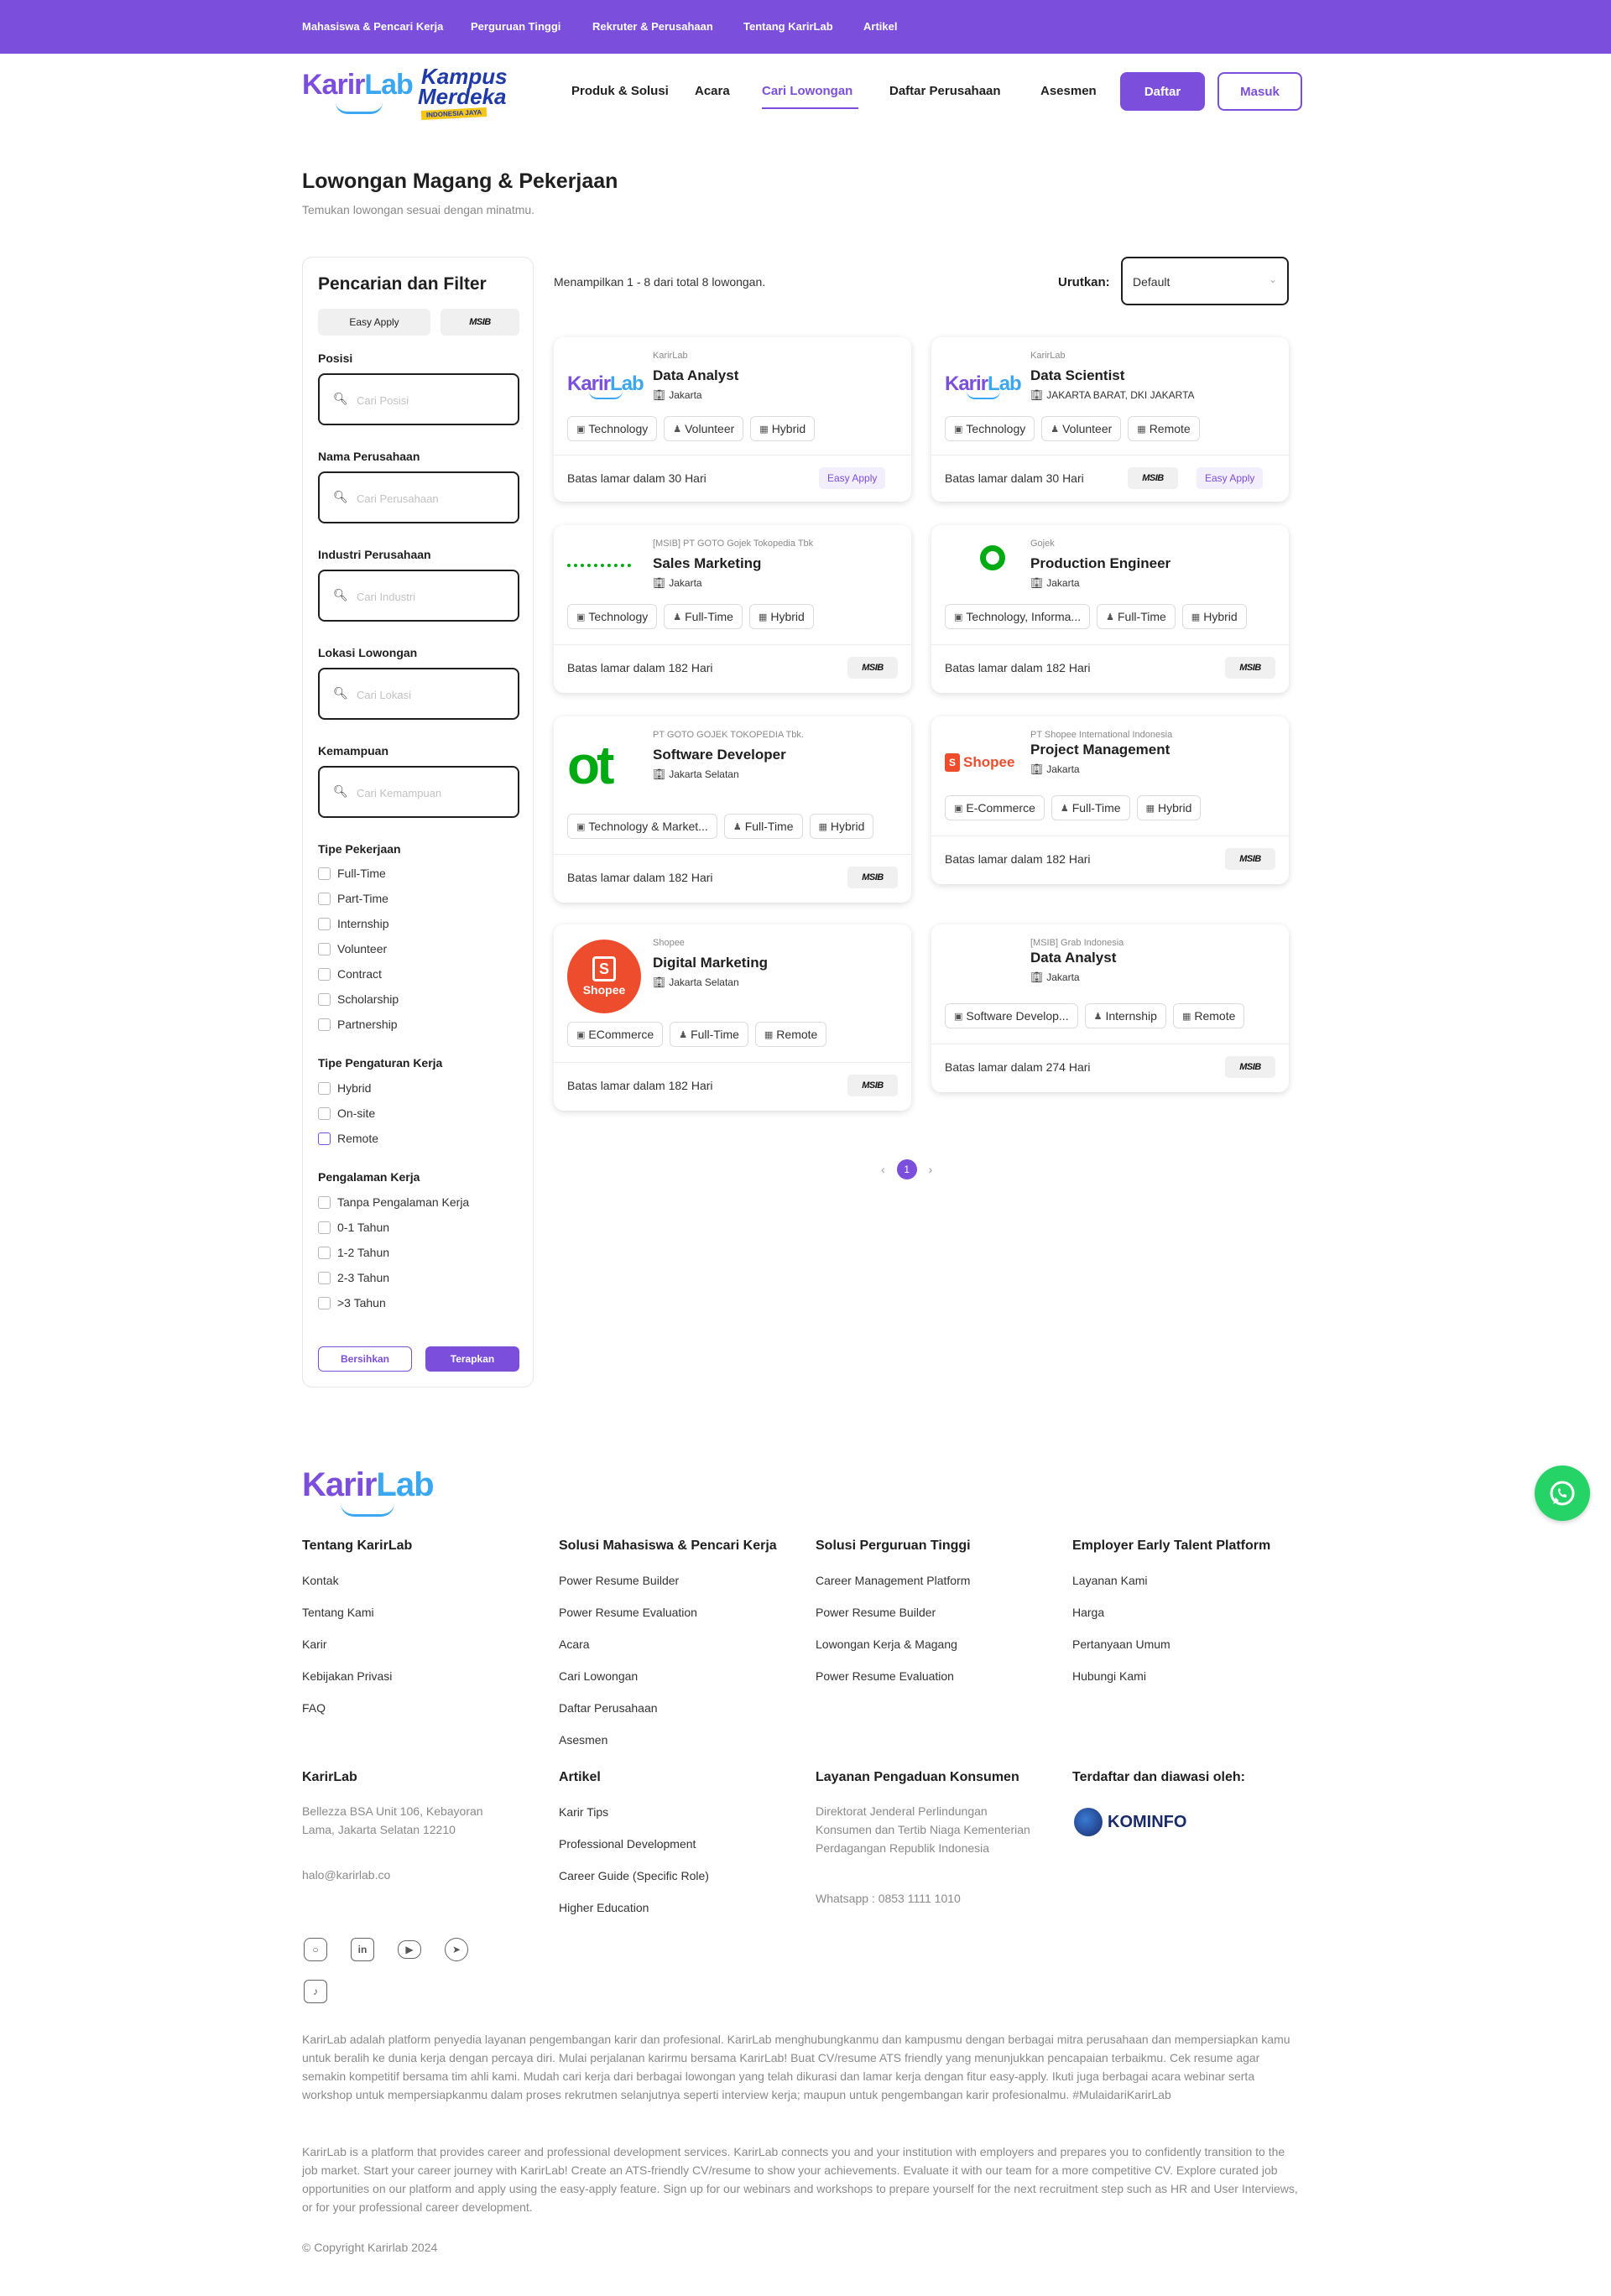 Image resolution: width=1611 pixels, height=2296 pixels. What do you see at coordinates (889, 1898) in the screenshot?
I see `footer-whatsapp: Whatsapp : 0853 1111 1010` at bounding box center [889, 1898].